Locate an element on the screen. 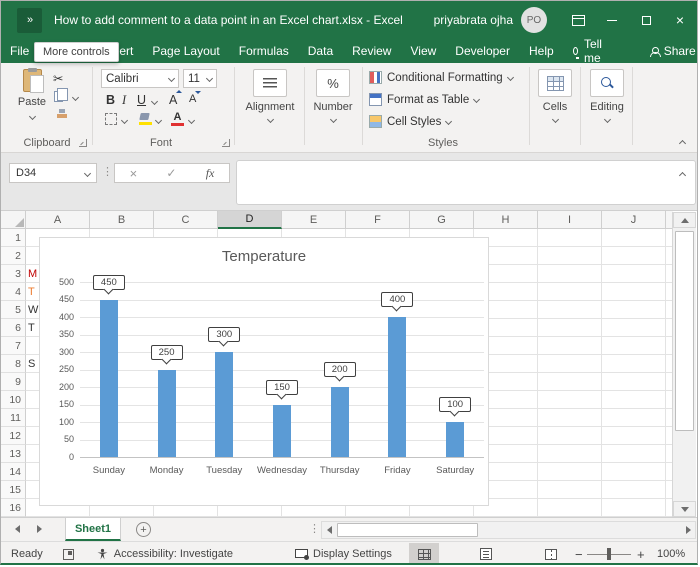  column-header-i: I is located at coordinates (570, 220).